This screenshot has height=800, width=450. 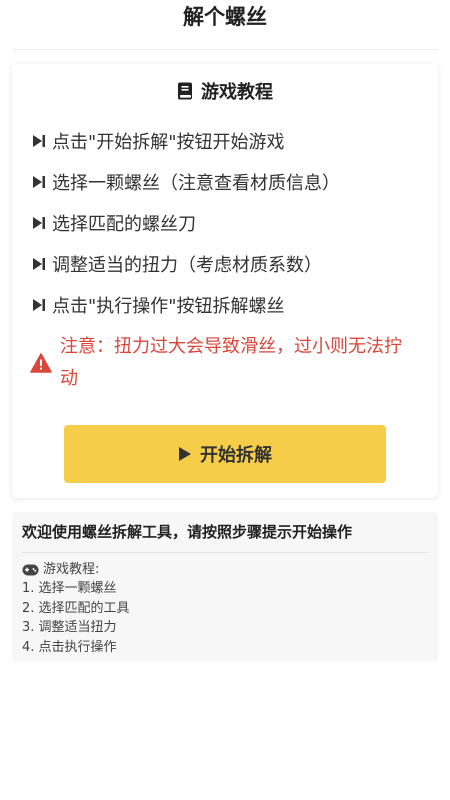 I want to click on mini-tutorial-title: 游戏教程:, so click(x=225, y=570).